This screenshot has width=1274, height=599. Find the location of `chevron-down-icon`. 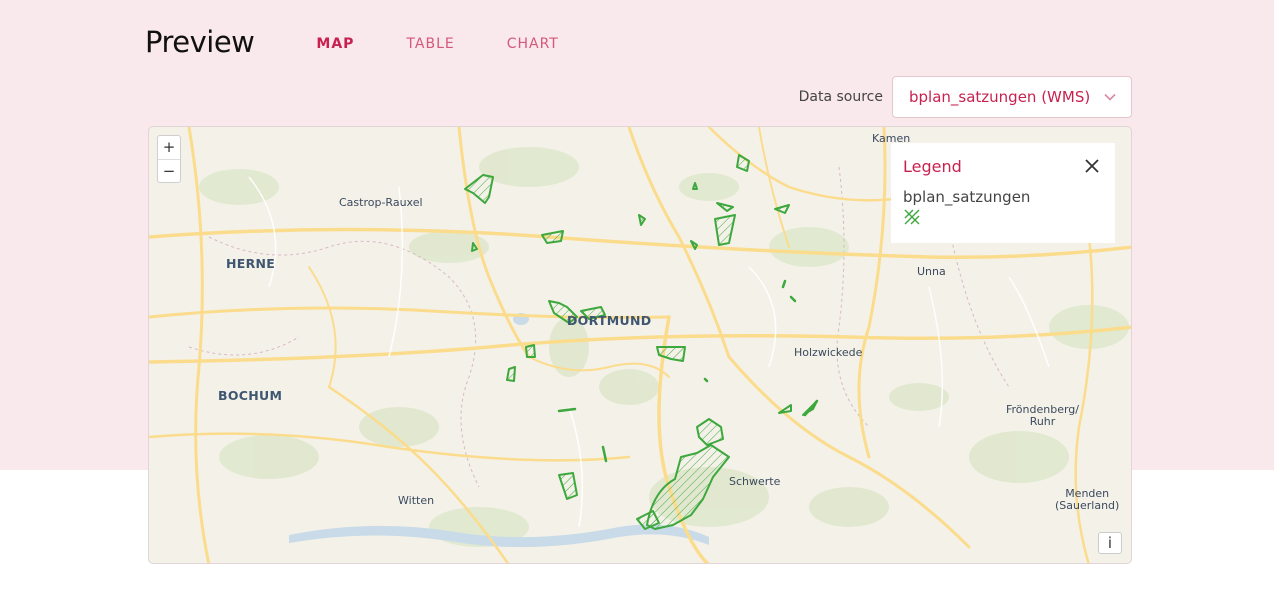

chevron-down-icon is located at coordinates (1110, 97).